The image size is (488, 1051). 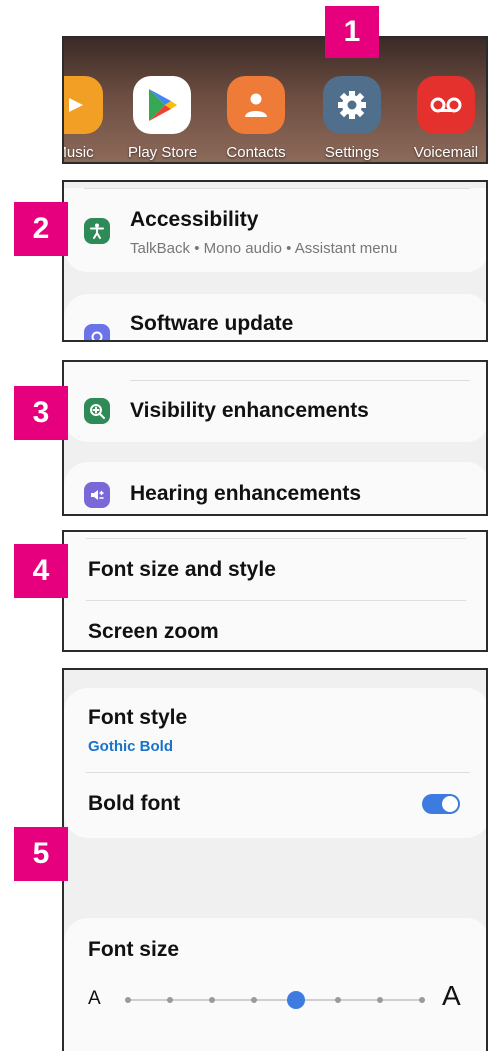 What do you see at coordinates (352, 152) in the screenshot?
I see `app-label: Settings` at bounding box center [352, 152].